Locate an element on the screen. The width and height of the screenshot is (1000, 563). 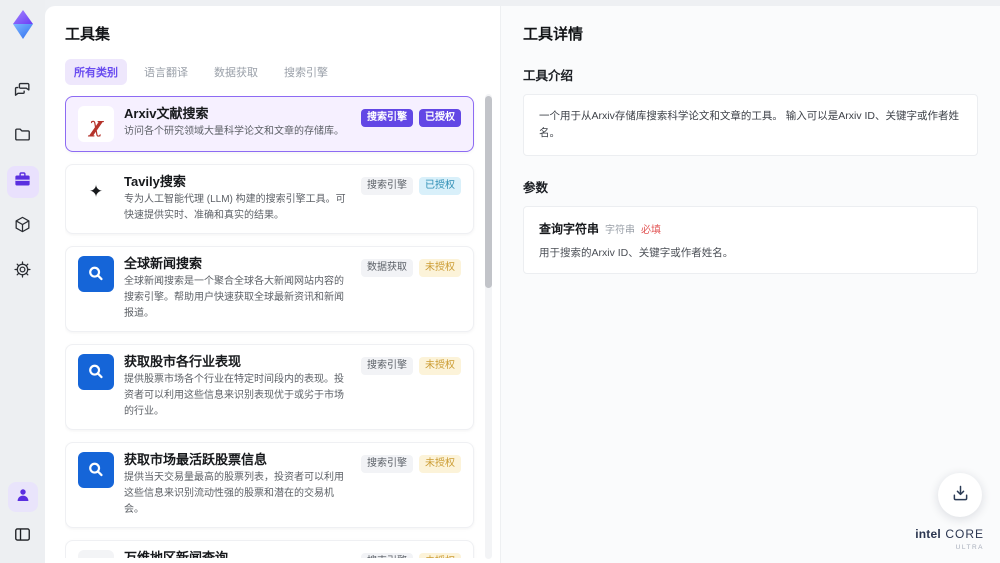
tab-语言翻译: 语言翻译 is located at coordinates (166, 72).